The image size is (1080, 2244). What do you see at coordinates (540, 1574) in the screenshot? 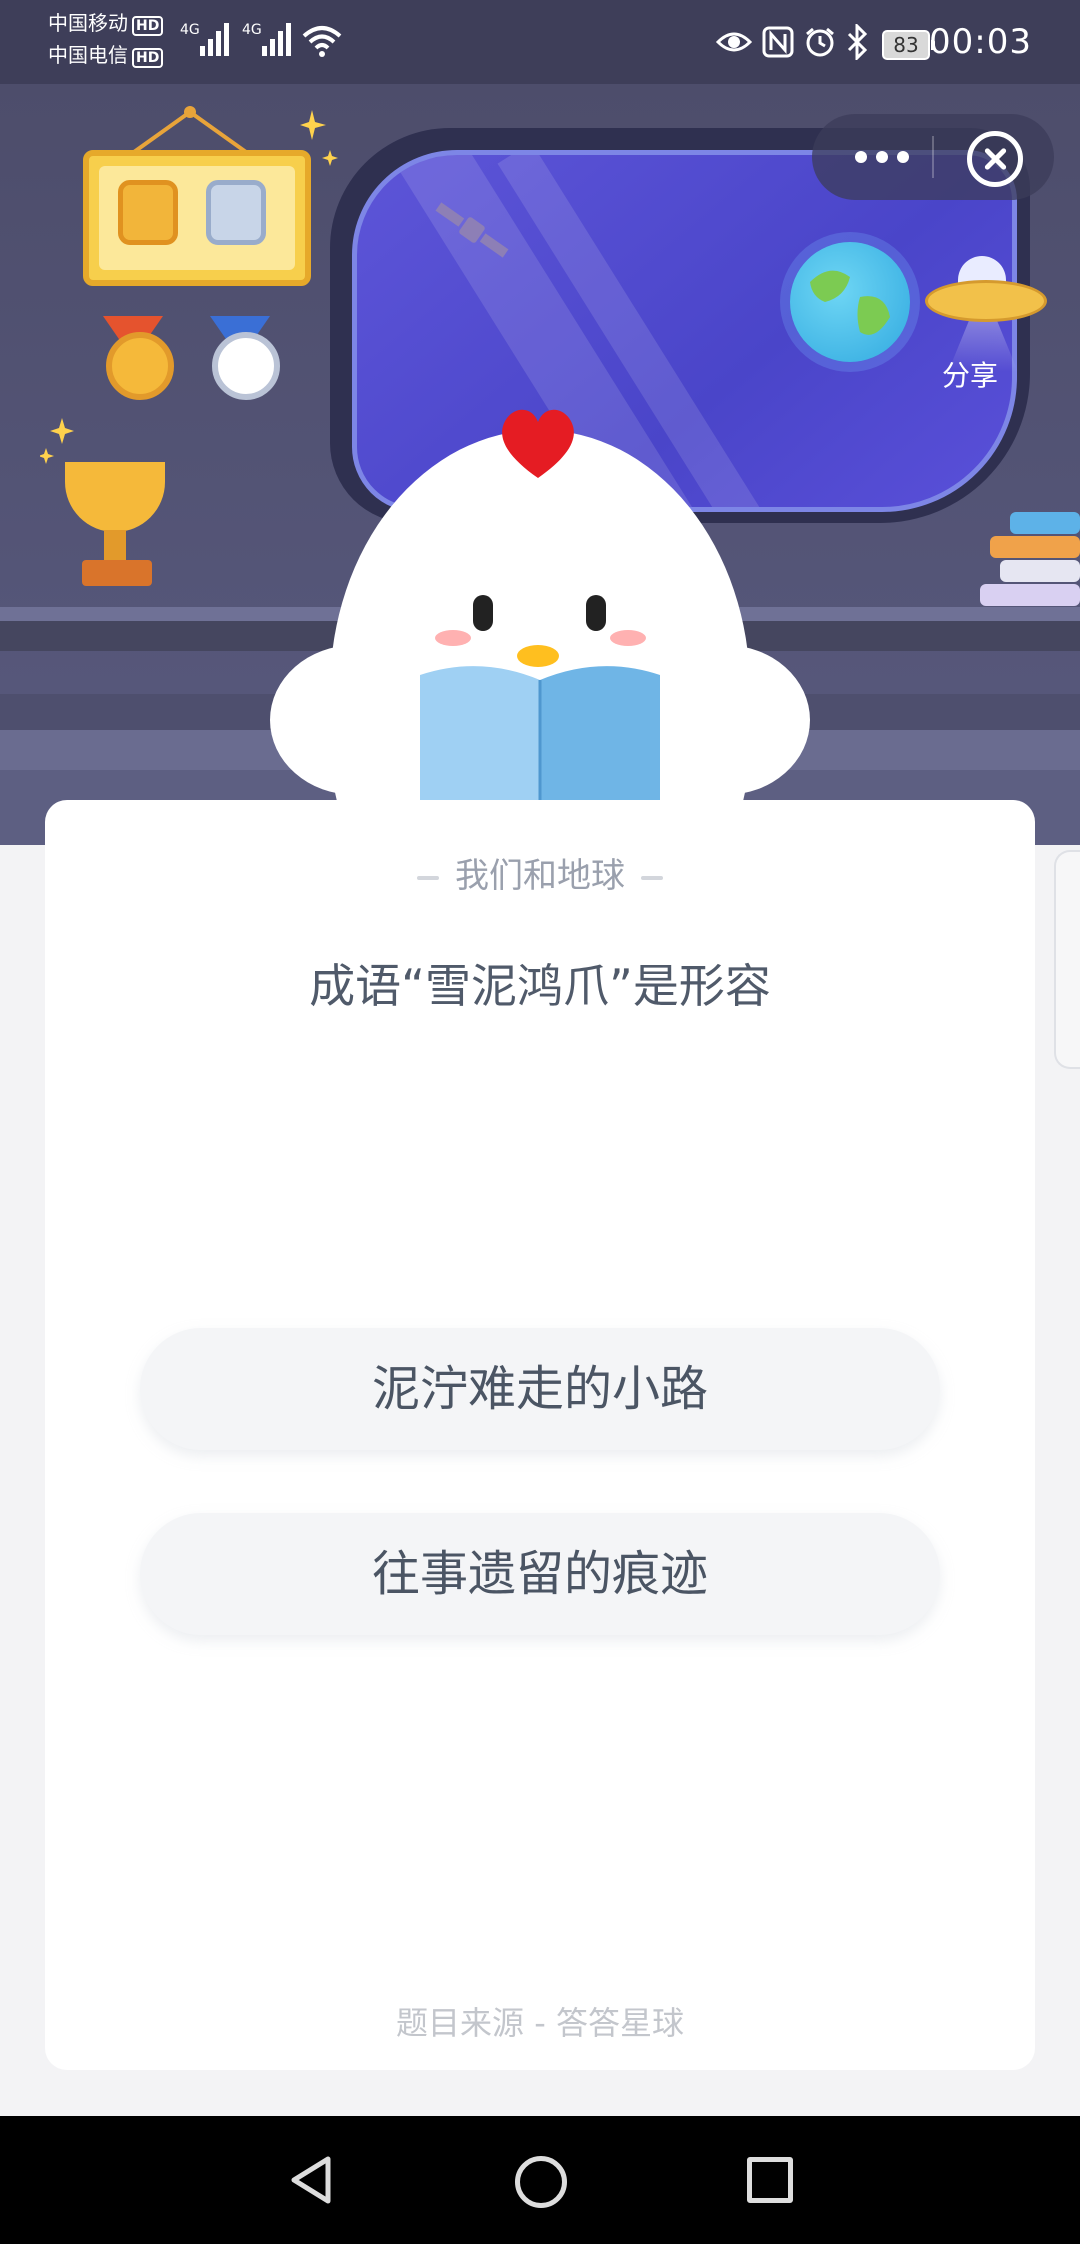
I see `answer-option-2: 往事遗留的痕迹` at bounding box center [540, 1574].